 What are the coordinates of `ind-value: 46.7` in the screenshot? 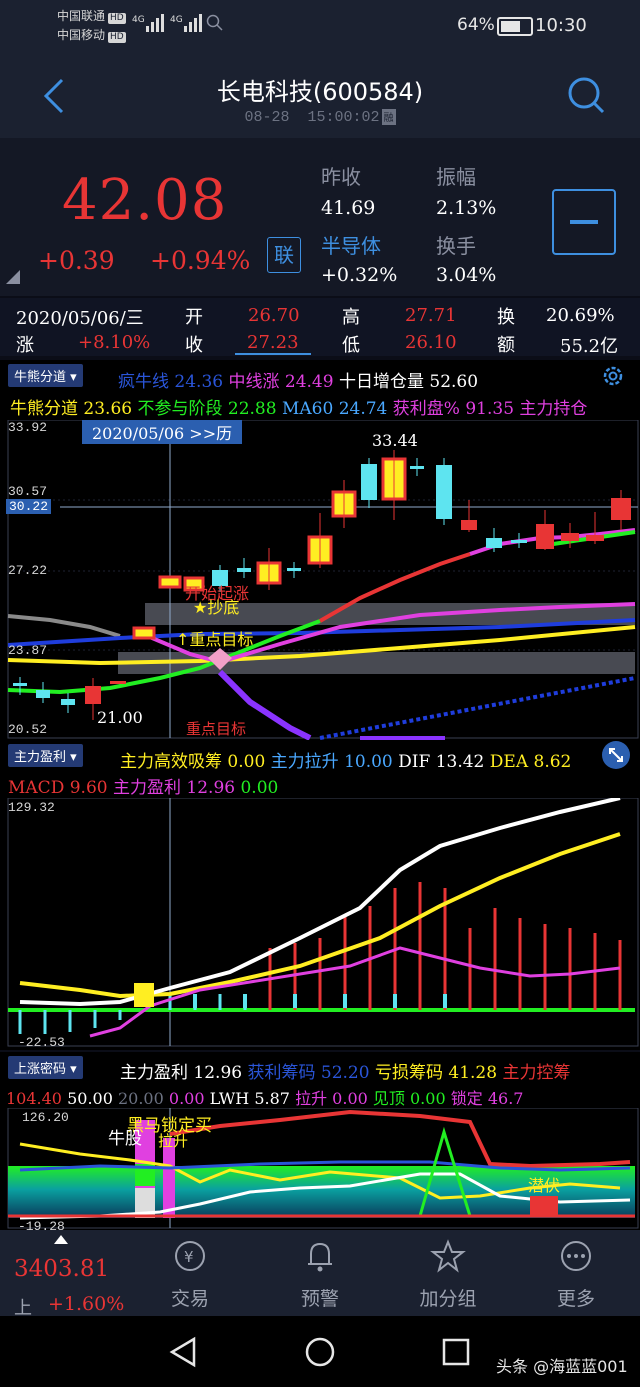 It's located at (505, 1098).